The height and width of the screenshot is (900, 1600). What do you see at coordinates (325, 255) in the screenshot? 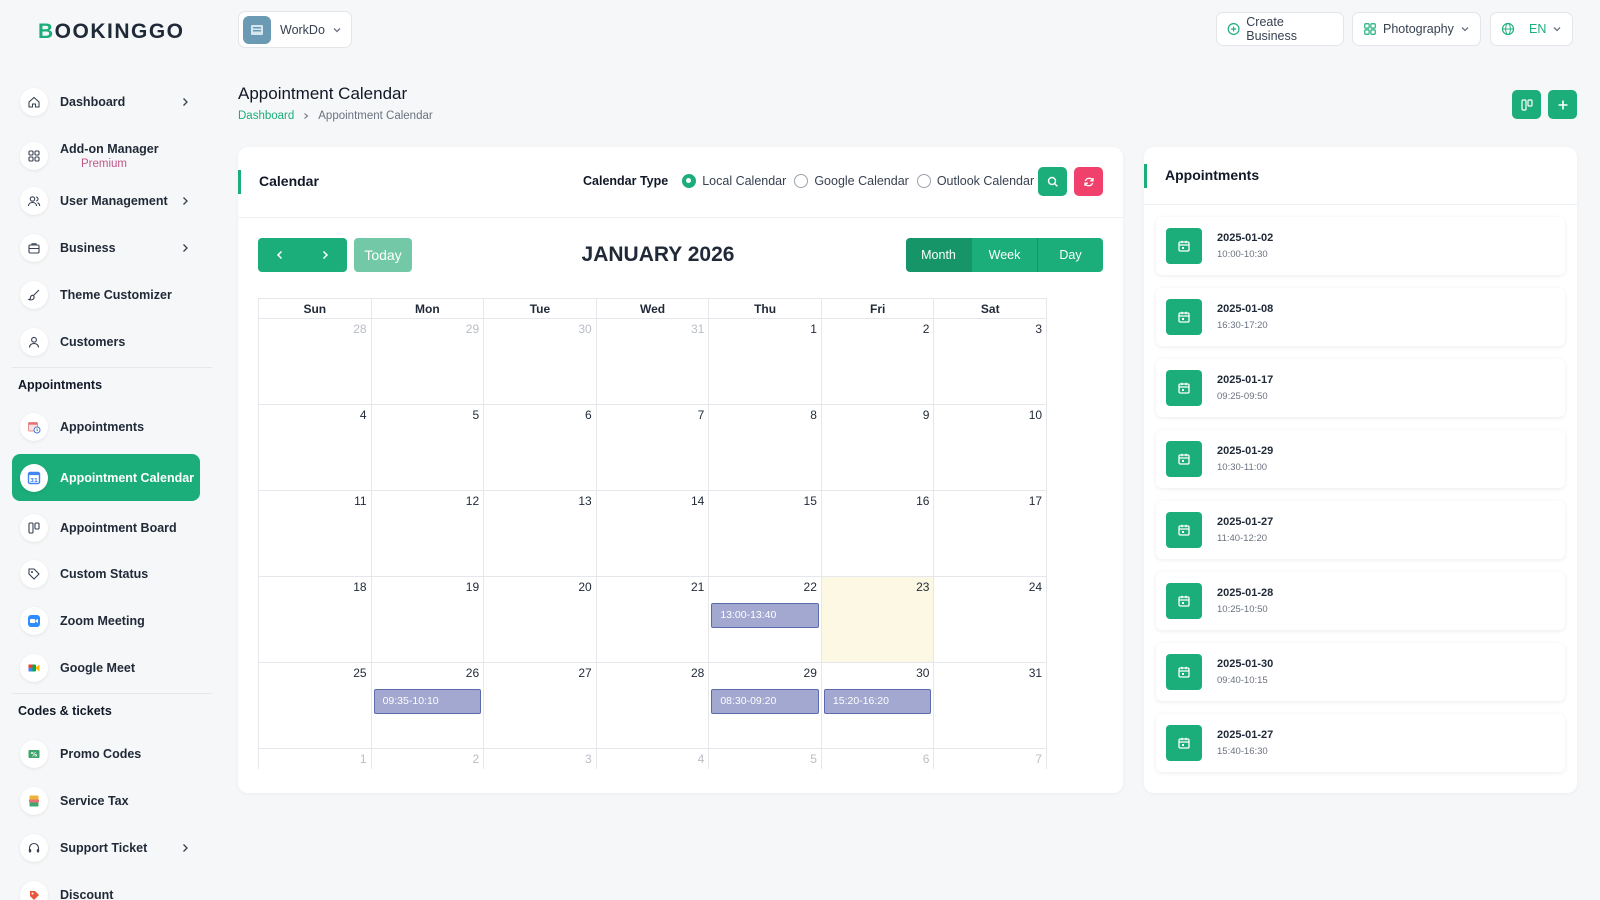
I see `next-month-button` at bounding box center [325, 255].